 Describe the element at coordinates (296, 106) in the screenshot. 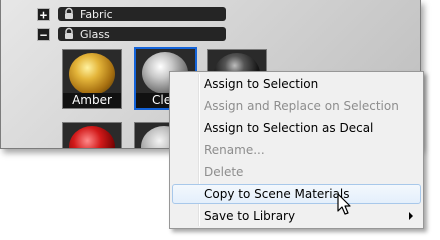

I see `menu-item-assign-and-replace: Assign and Replace on Selection` at that location.